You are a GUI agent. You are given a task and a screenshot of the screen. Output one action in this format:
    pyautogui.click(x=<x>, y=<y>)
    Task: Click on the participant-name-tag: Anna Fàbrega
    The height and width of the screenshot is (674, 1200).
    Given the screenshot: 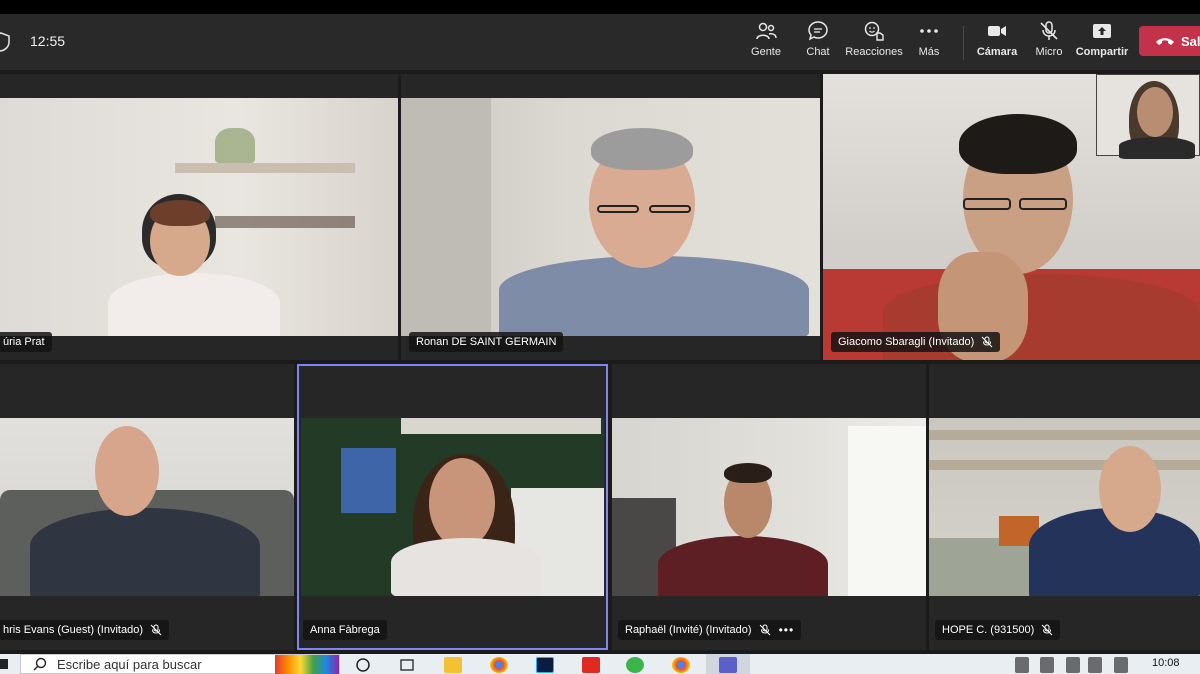 What is the action you would take?
    pyautogui.click(x=345, y=630)
    